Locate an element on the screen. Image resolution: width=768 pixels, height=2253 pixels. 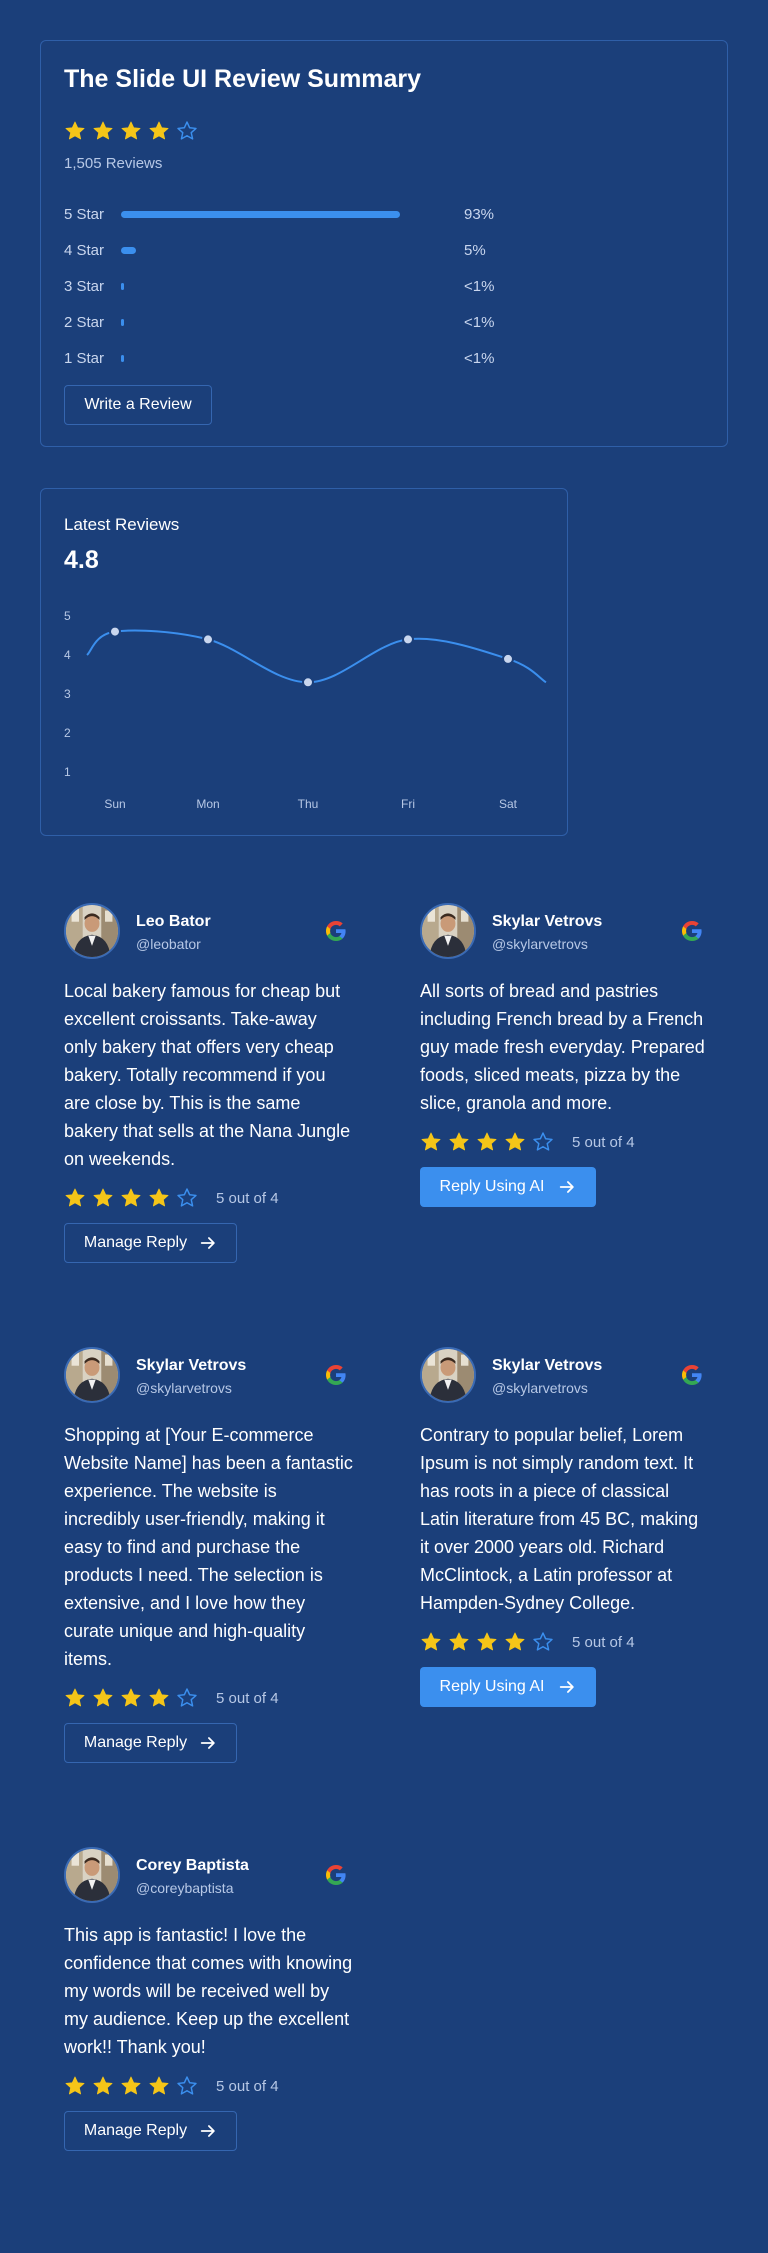
y-tick-label: 1 is located at coordinates (67, 772).